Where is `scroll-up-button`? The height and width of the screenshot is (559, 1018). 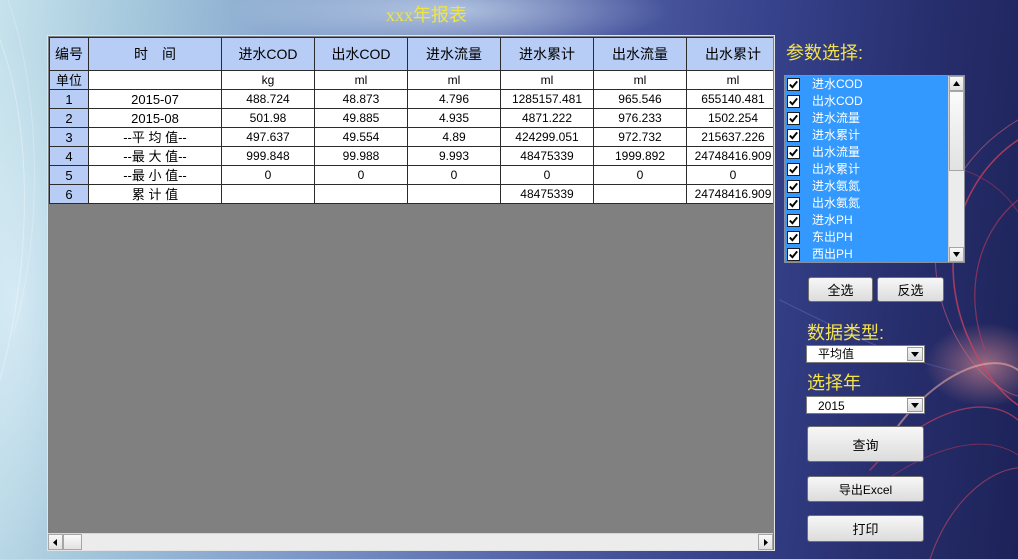
scroll-up-button is located at coordinates (956, 83).